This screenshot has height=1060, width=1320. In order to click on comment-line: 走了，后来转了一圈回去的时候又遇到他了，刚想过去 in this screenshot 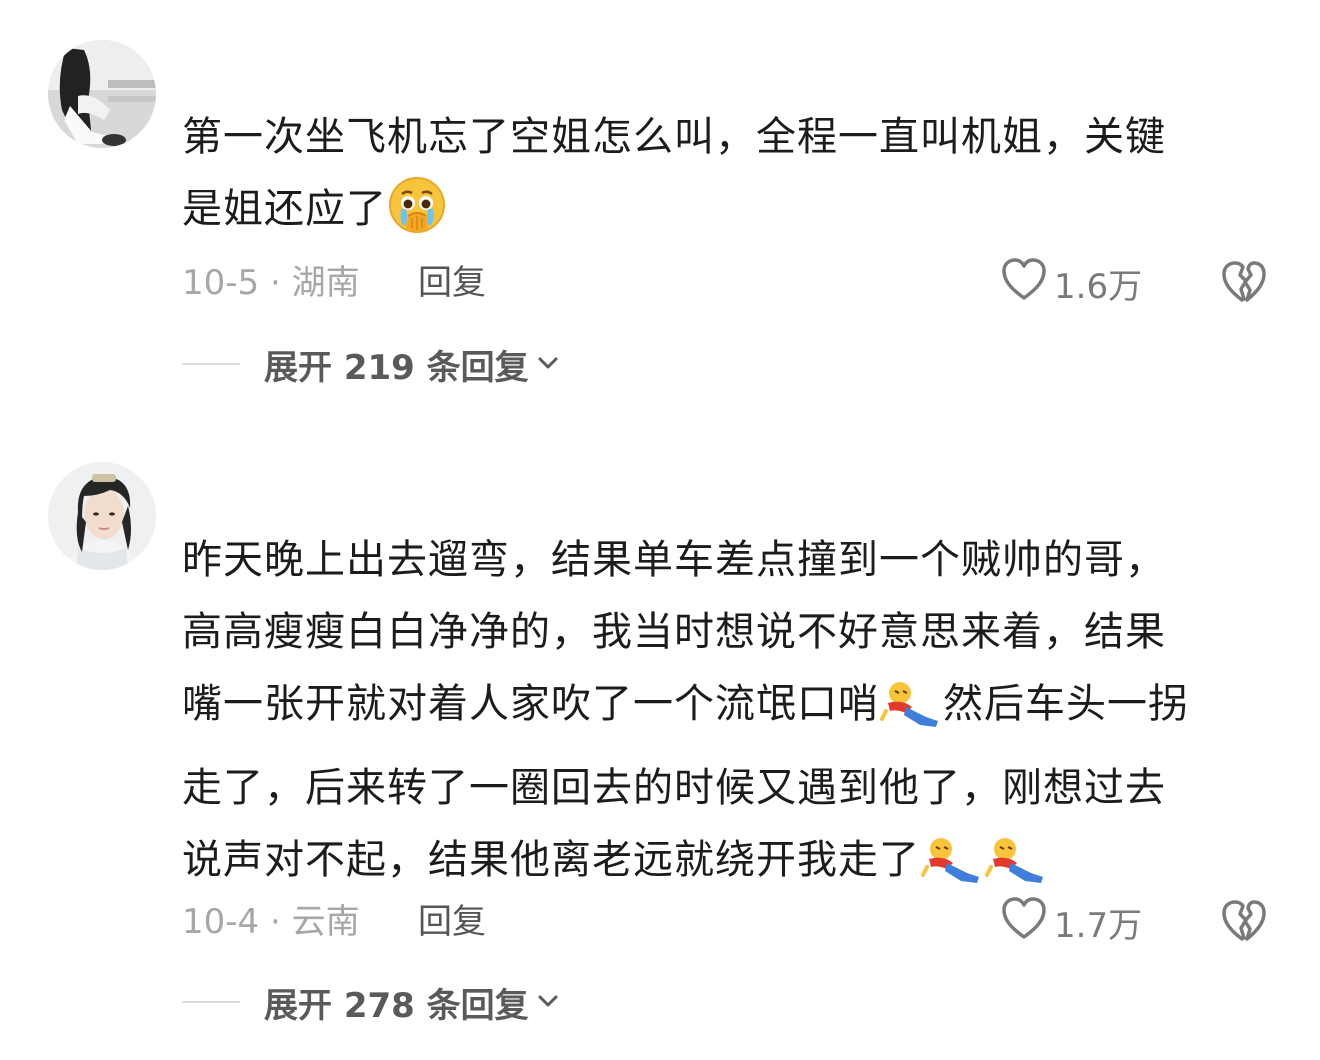, I will do `click(674, 788)`.